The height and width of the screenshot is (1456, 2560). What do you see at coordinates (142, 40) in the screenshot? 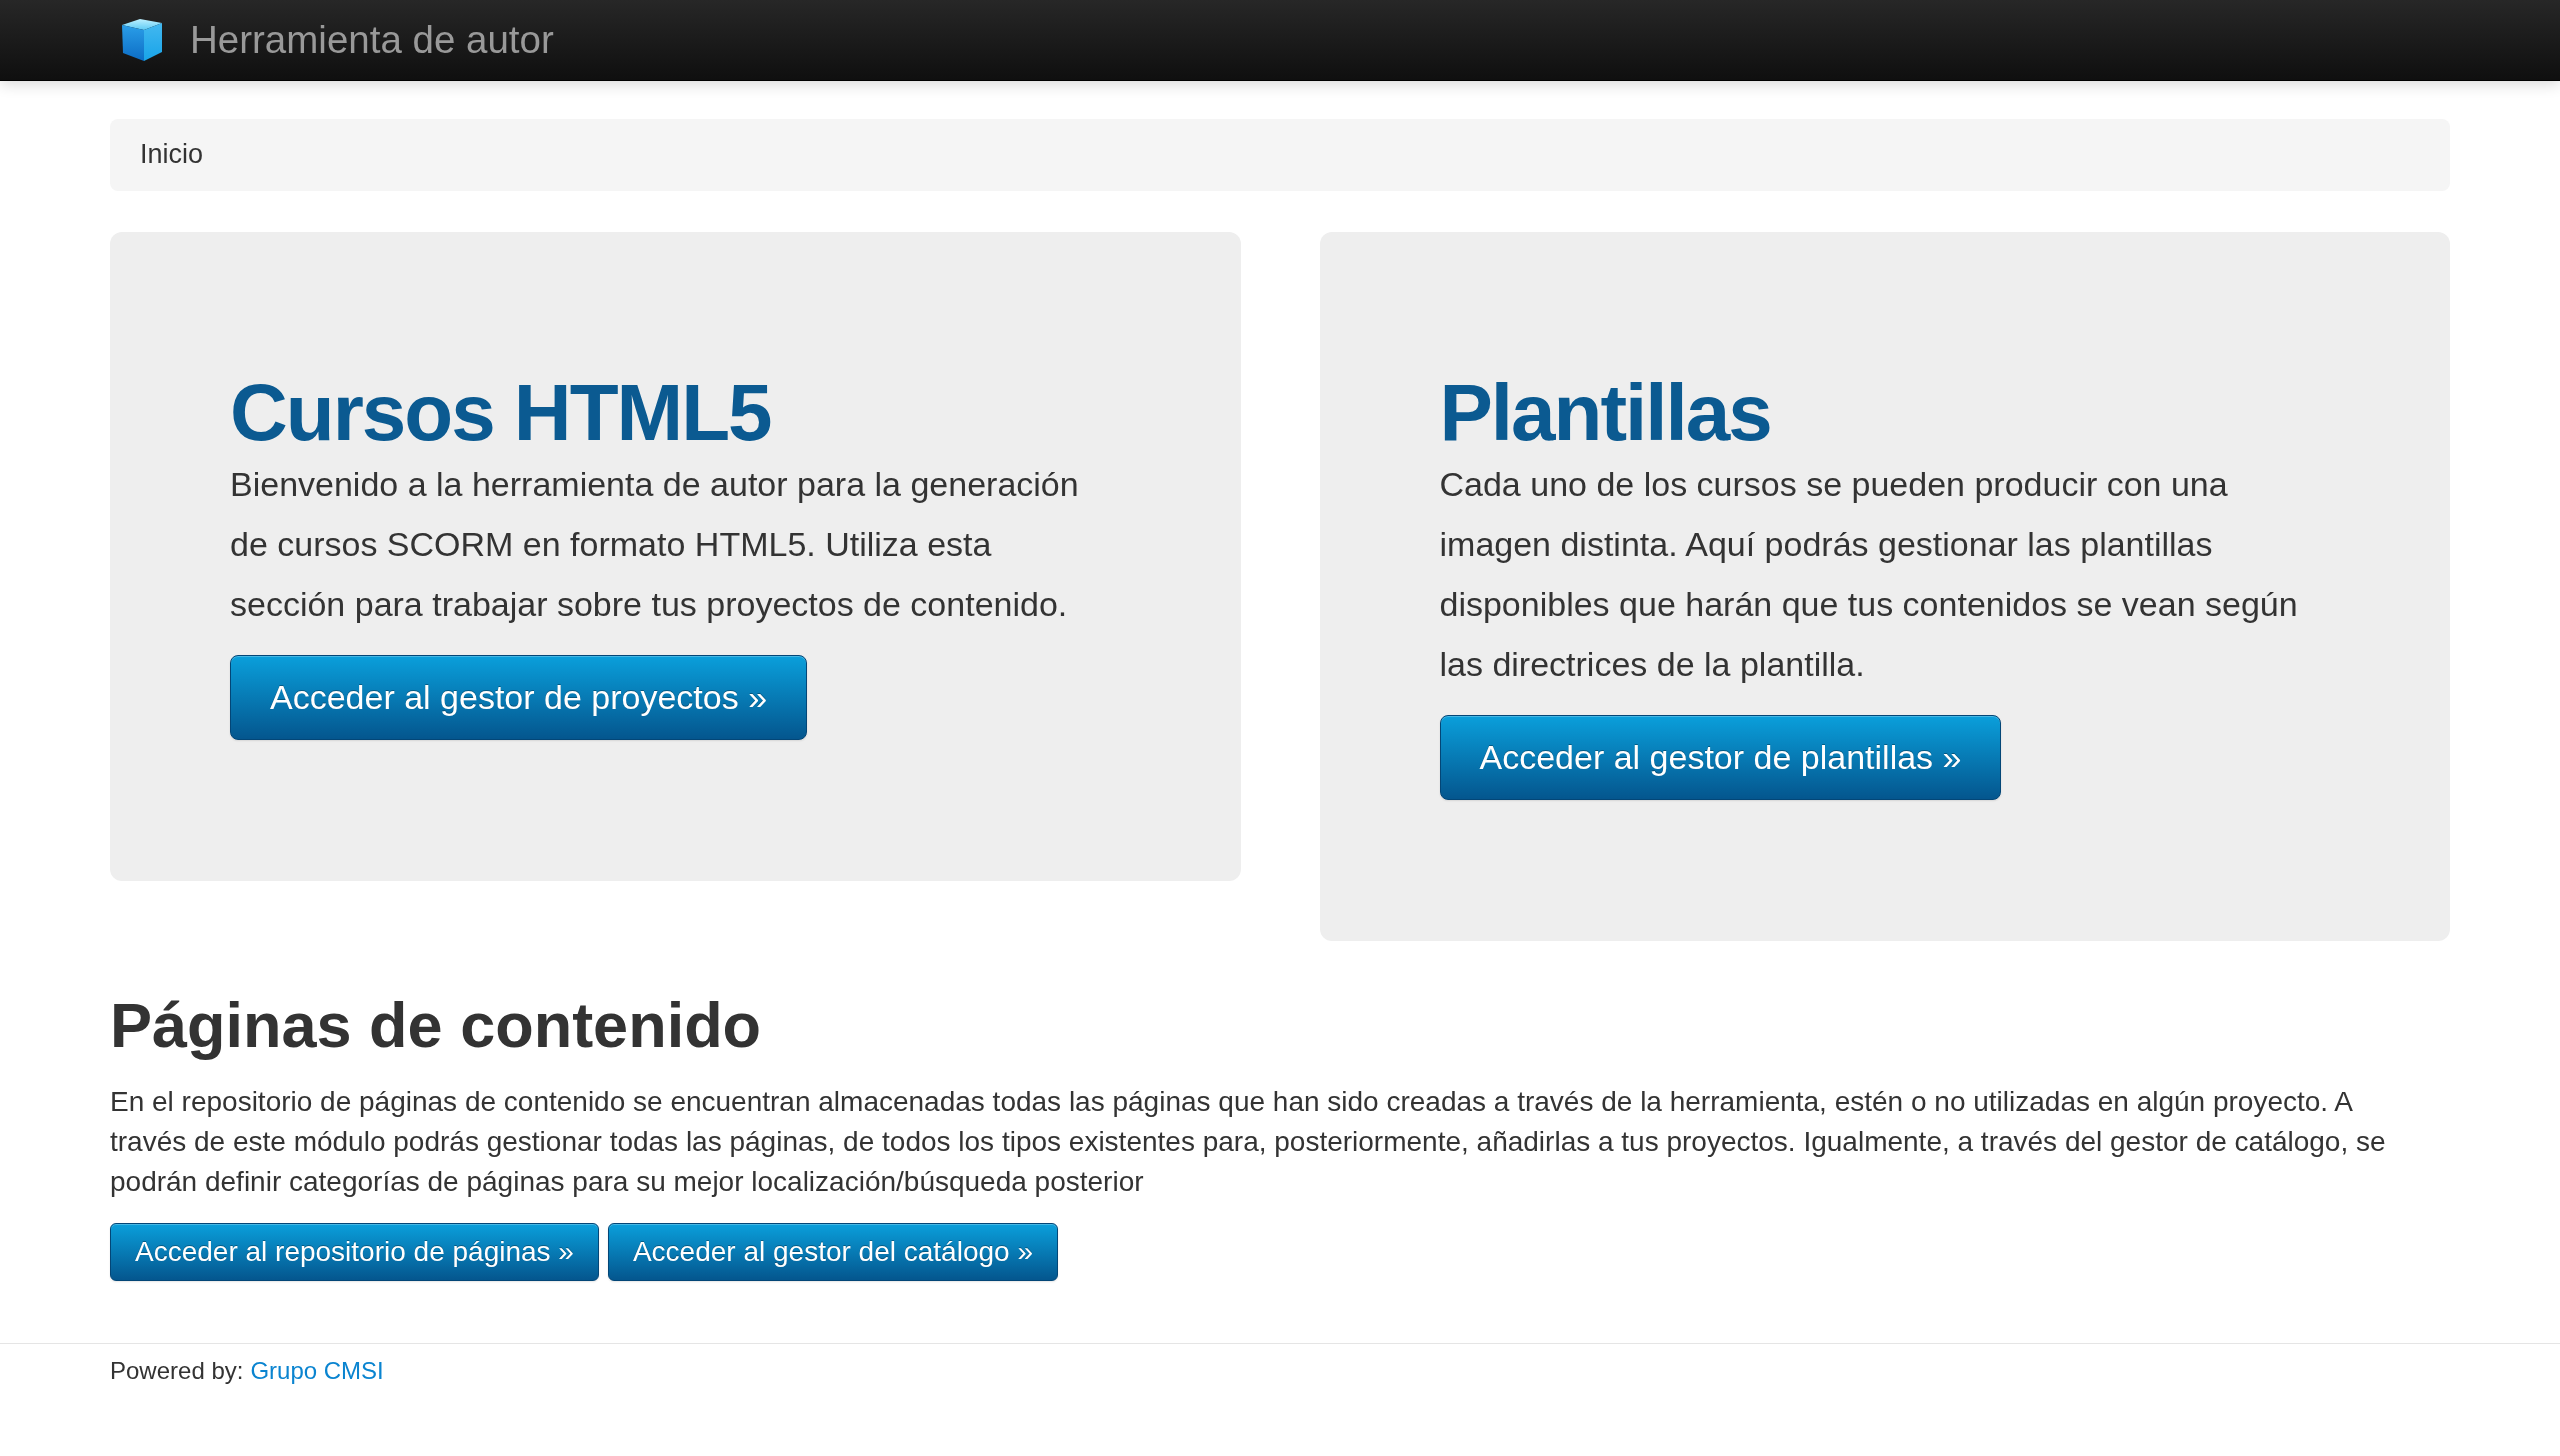
I see `cube-logo-icon` at bounding box center [142, 40].